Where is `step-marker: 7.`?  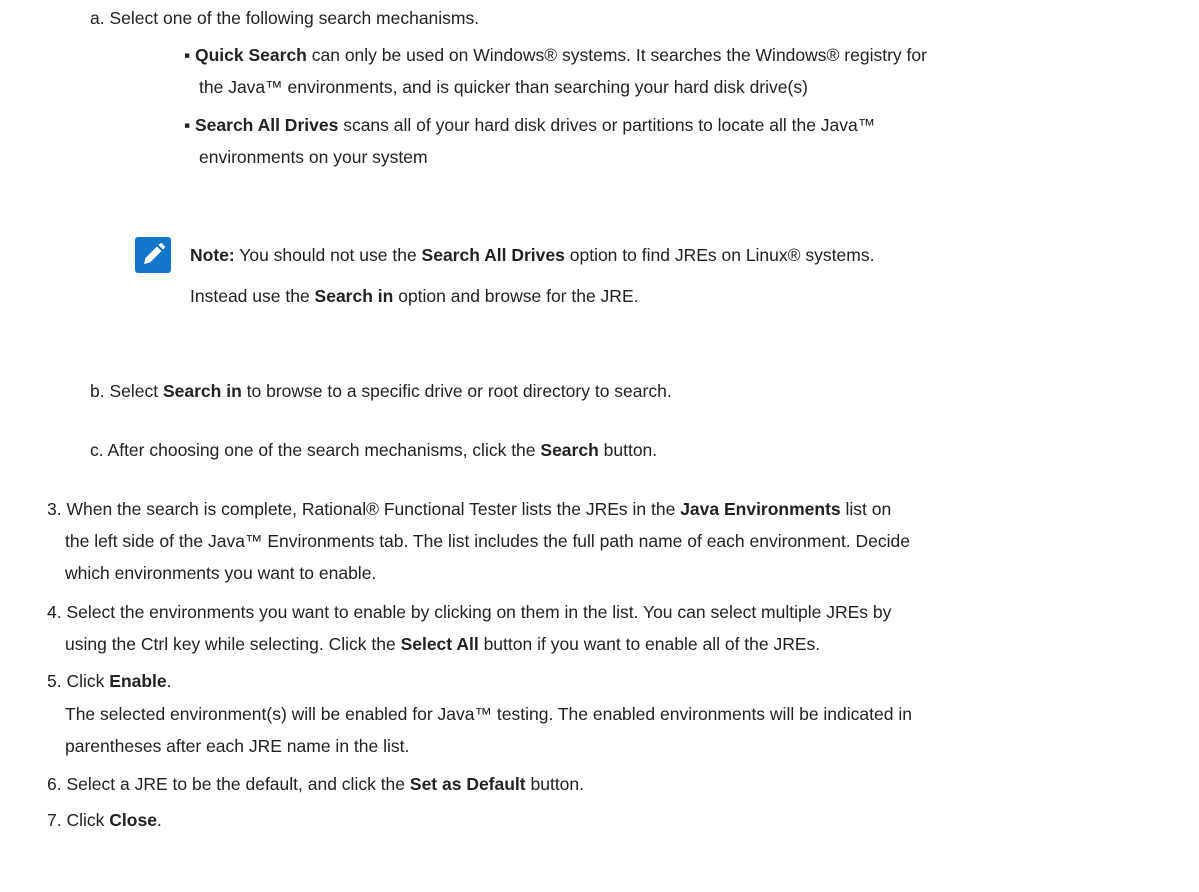 step-marker: 7. is located at coordinates (54, 820).